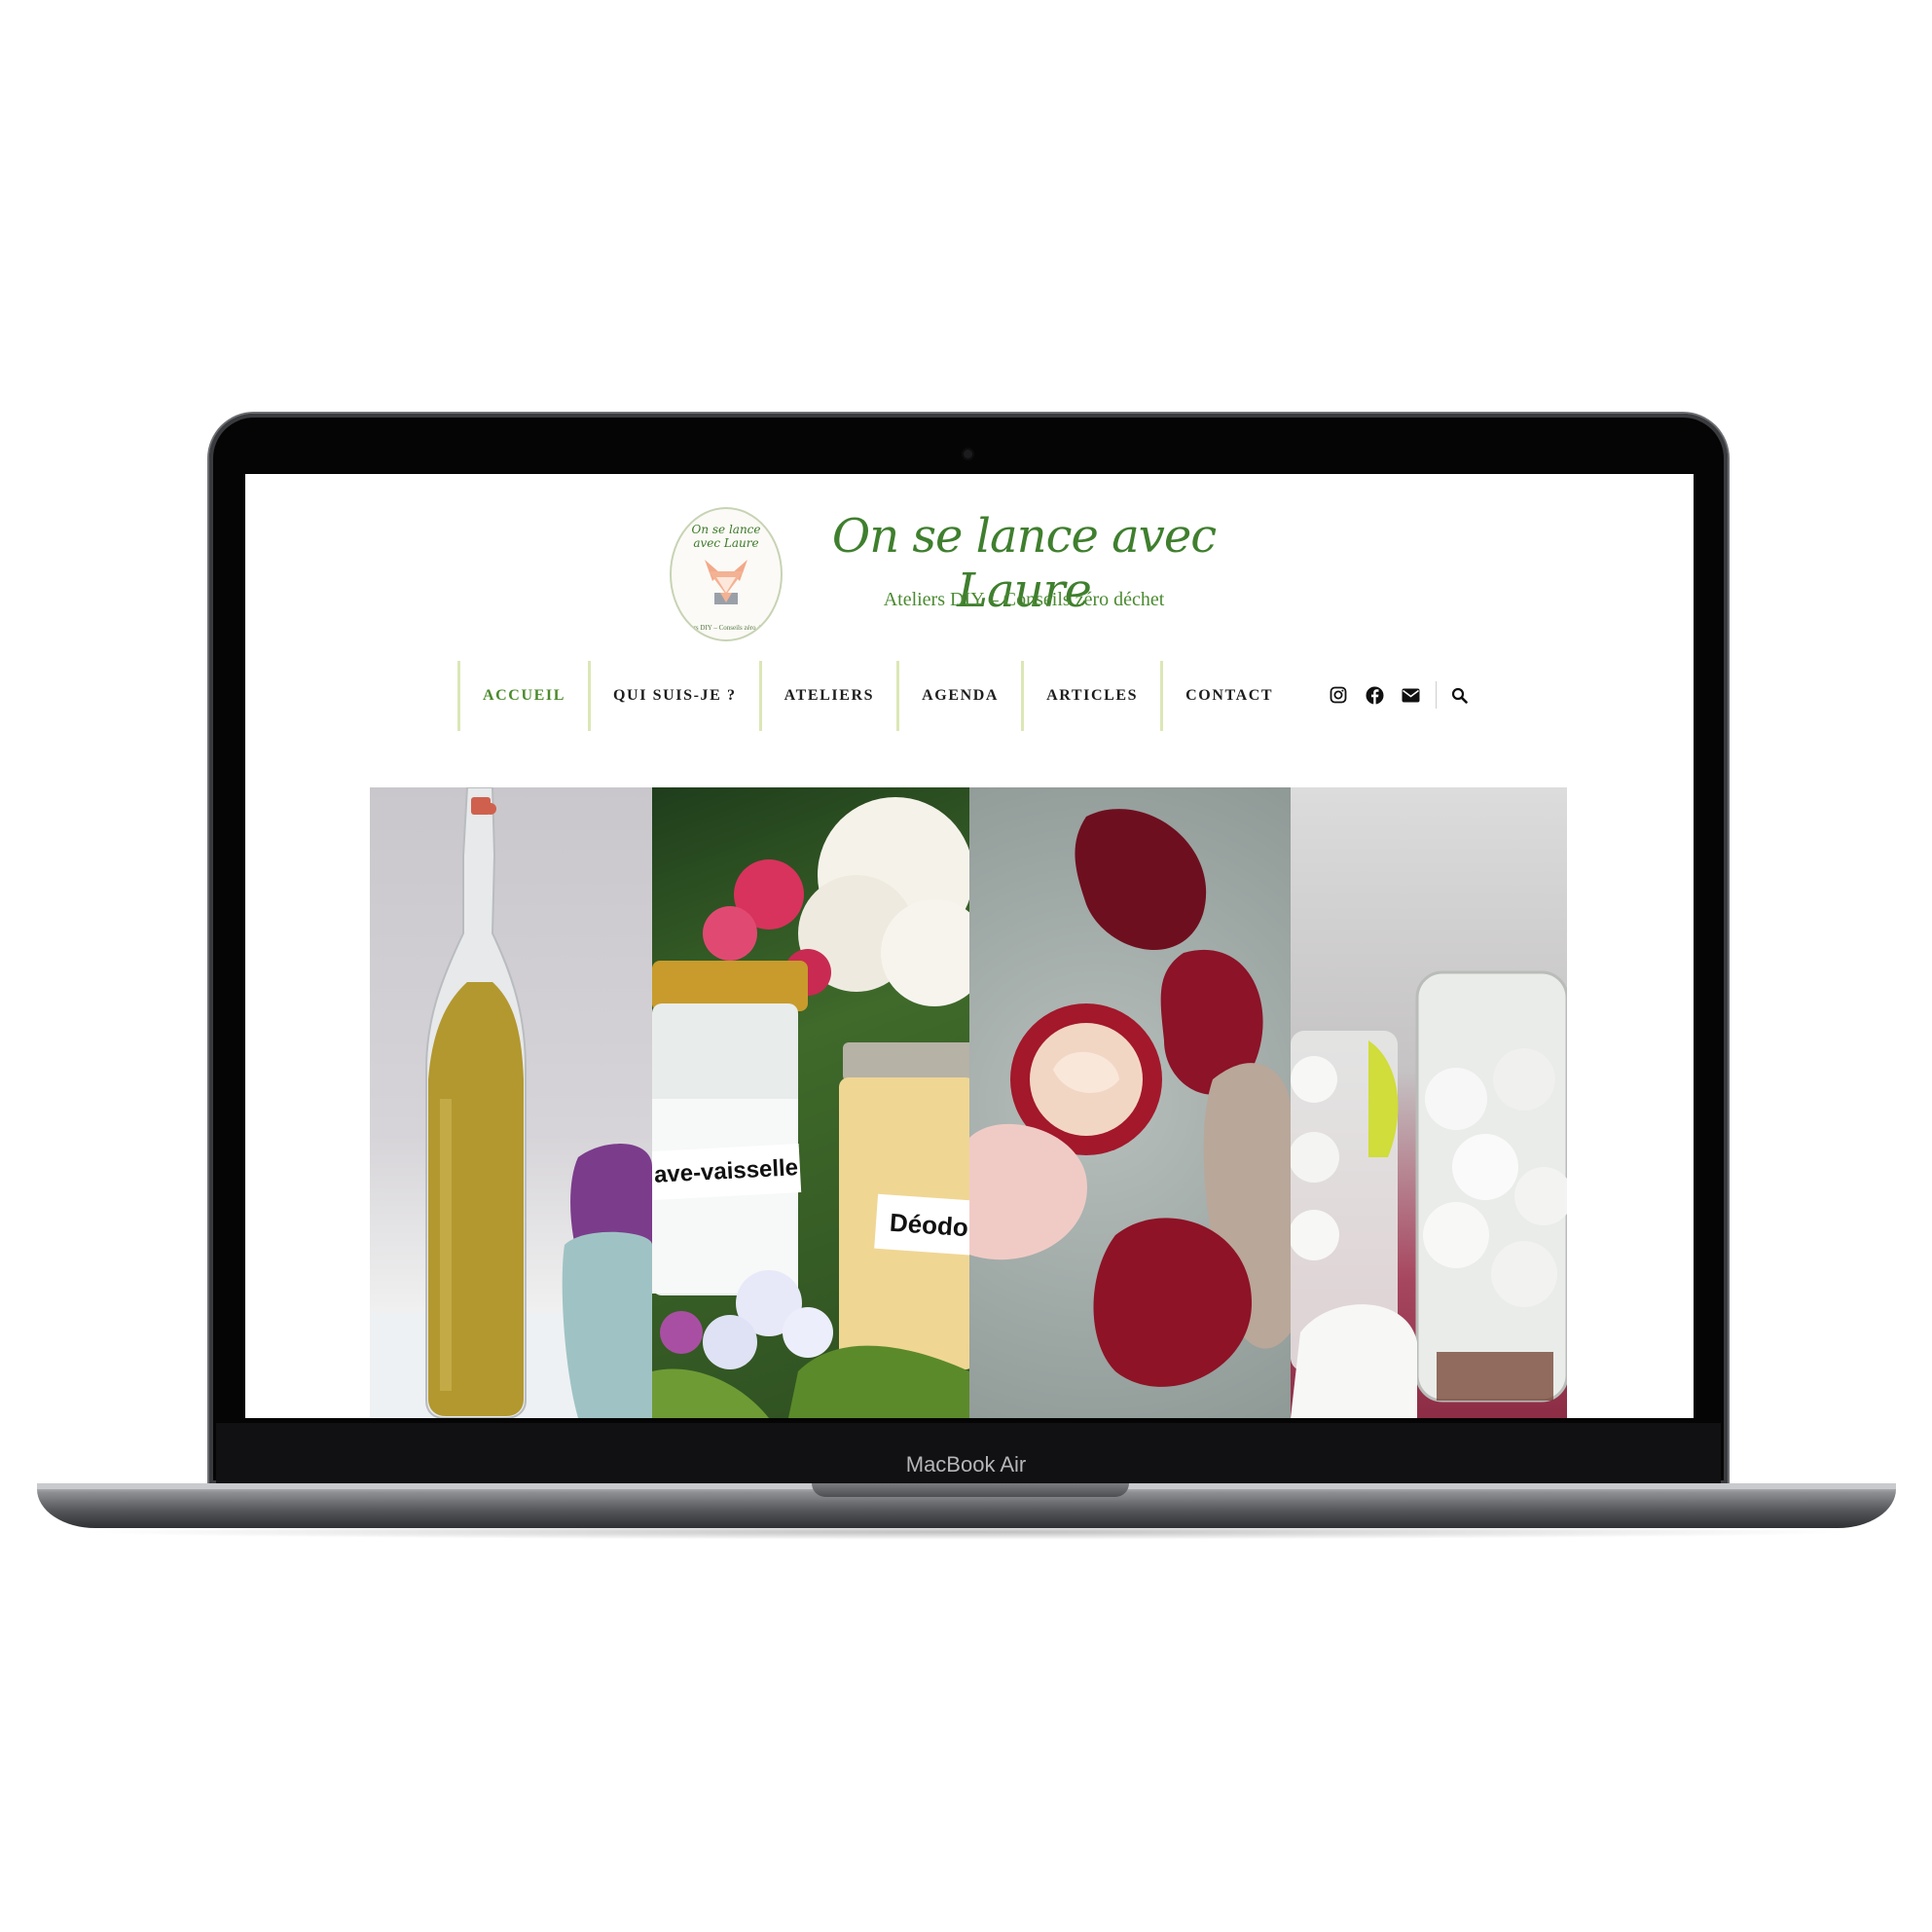 This screenshot has width=1932, height=1932. What do you see at coordinates (726, 628) in the screenshot?
I see `logo-ring-text: Ateliers DIY – Conseils zéro déchet` at bounding box center [726, 628].